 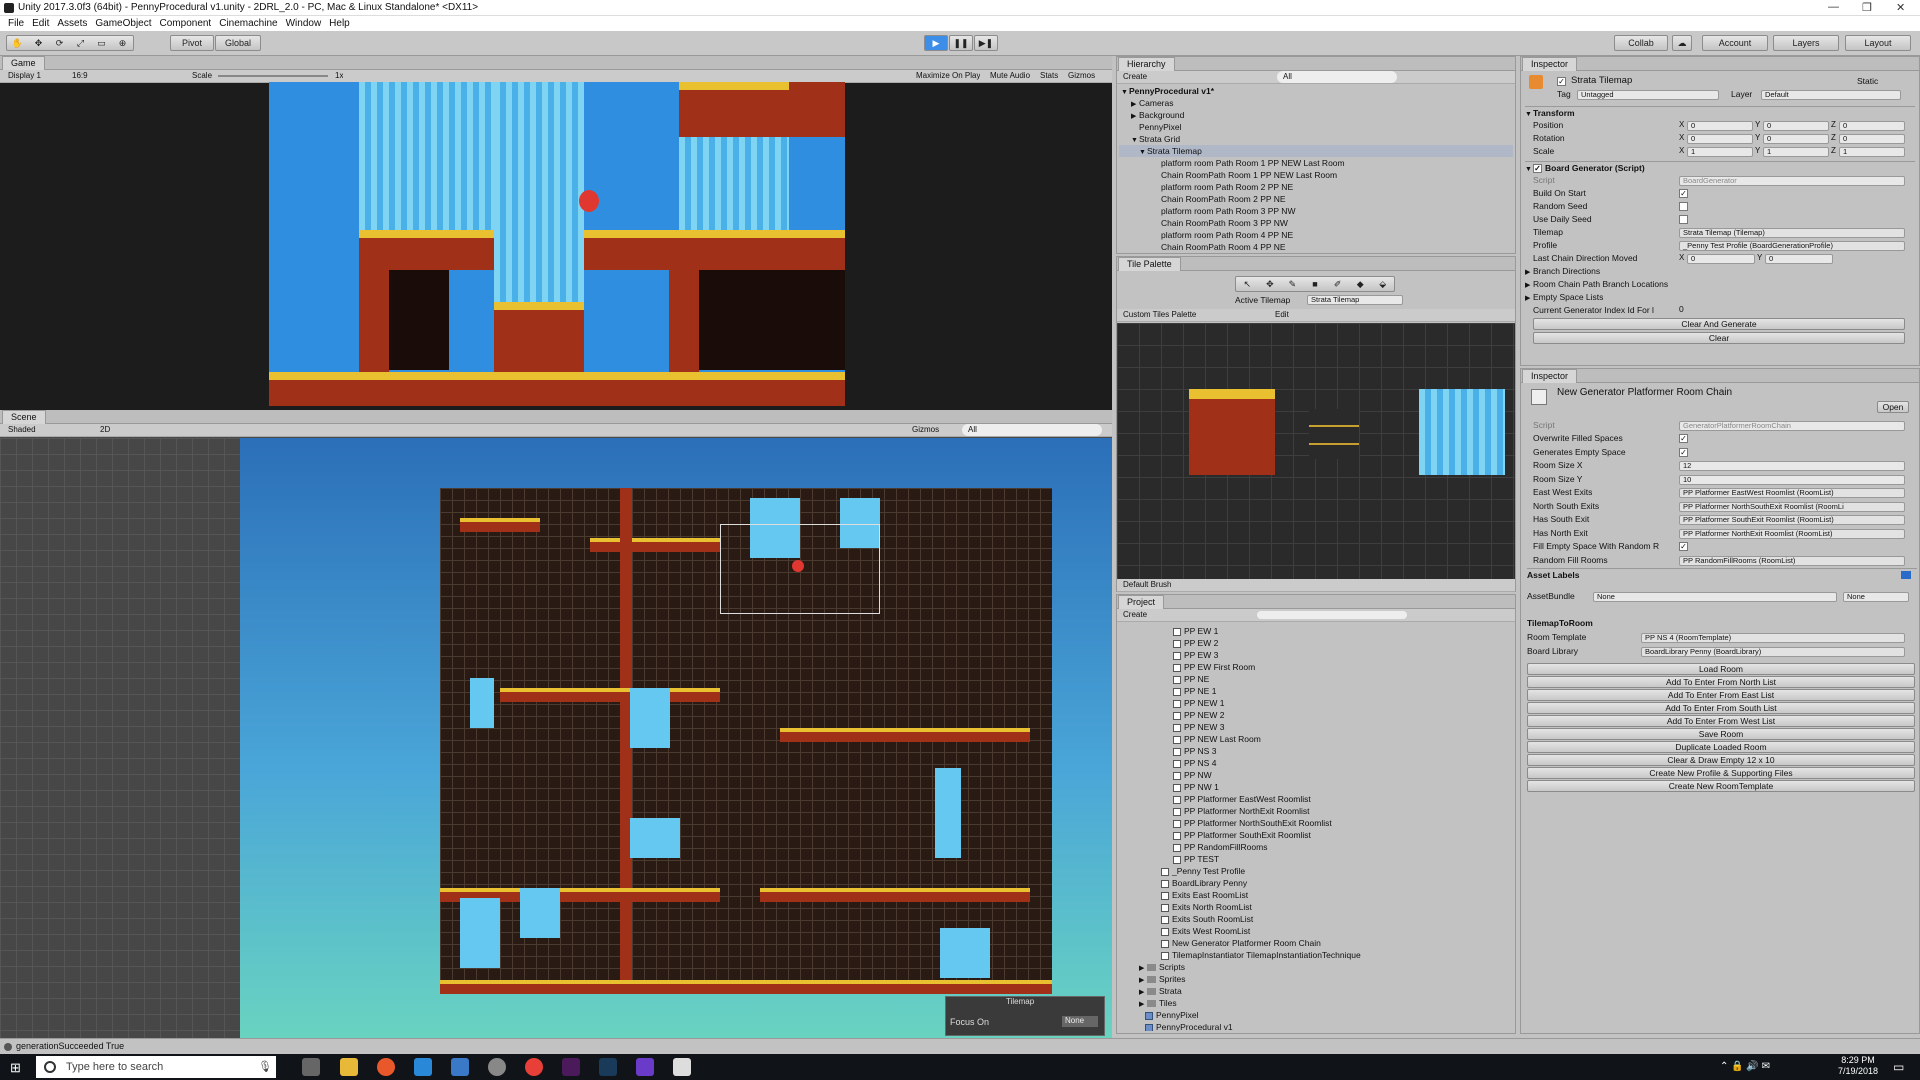 What do you see at coordinates (1721, 682) in the screenshot?
I see `tilemap-to-room-button: Add To Enter From North List` at bounding box center [1721, 682].